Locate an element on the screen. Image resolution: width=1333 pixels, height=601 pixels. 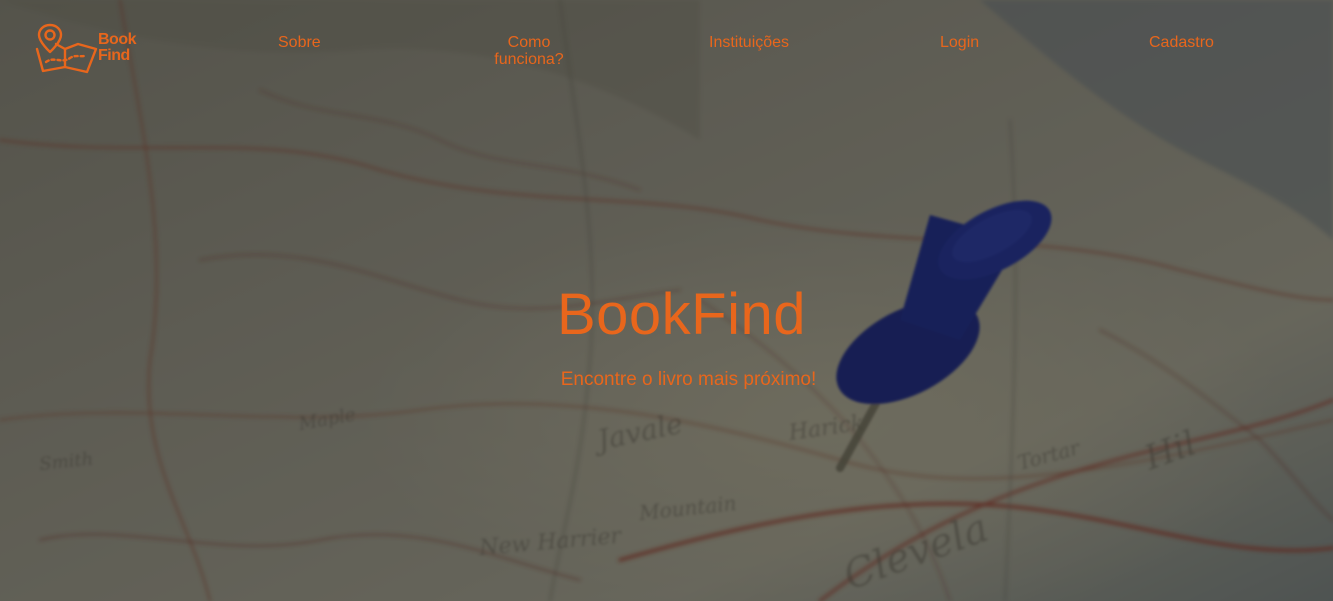
nav-link-cadastro: Cadastro is located at coordinates (1181, 42).